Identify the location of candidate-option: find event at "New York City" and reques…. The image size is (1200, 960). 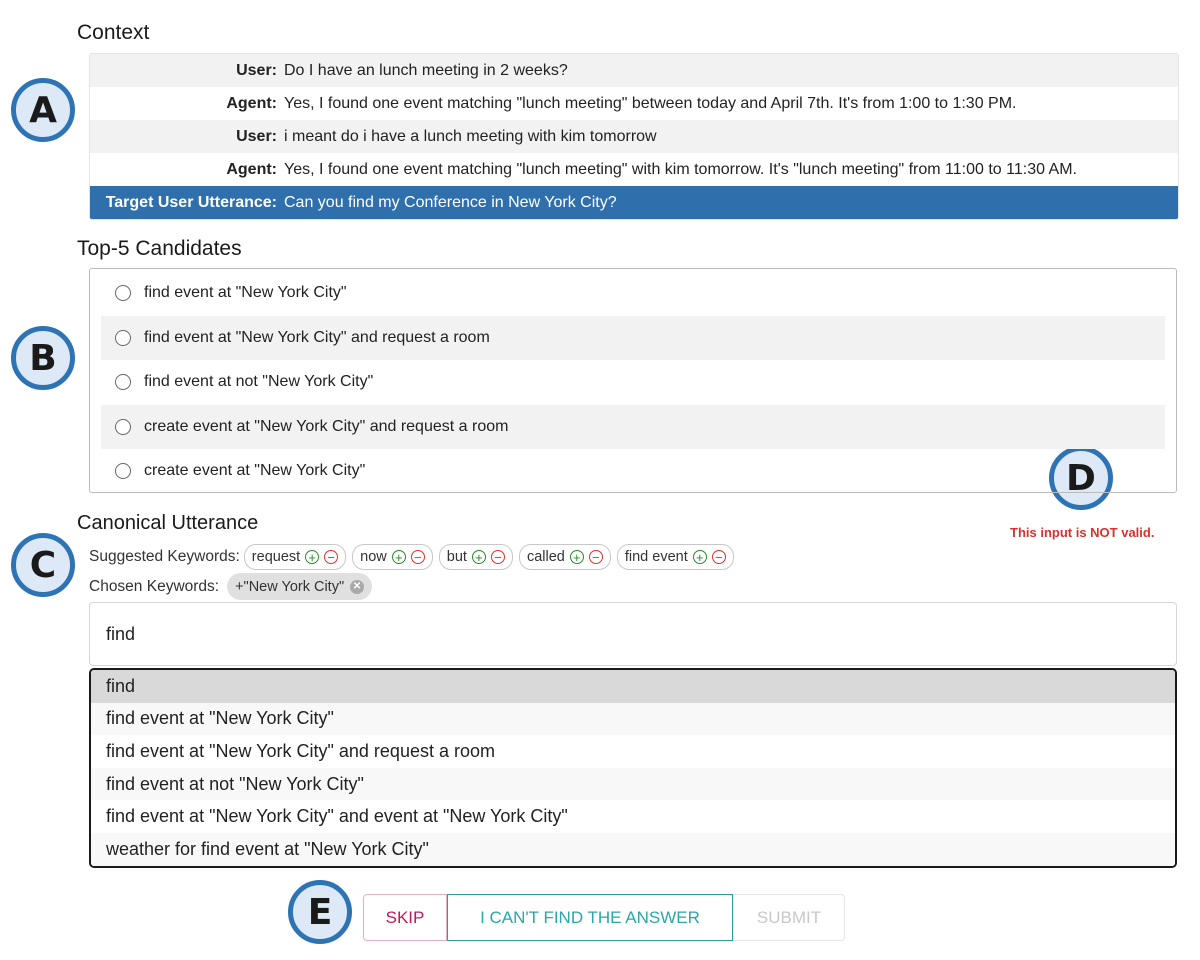
(633, 337).